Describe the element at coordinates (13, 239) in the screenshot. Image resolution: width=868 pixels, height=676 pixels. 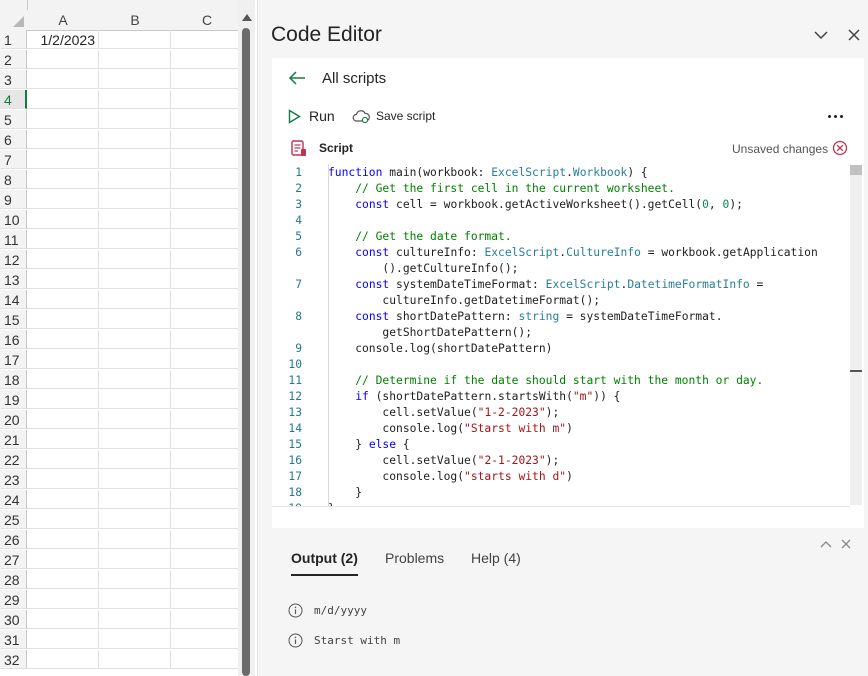
I see `row-header: 11` at that location.